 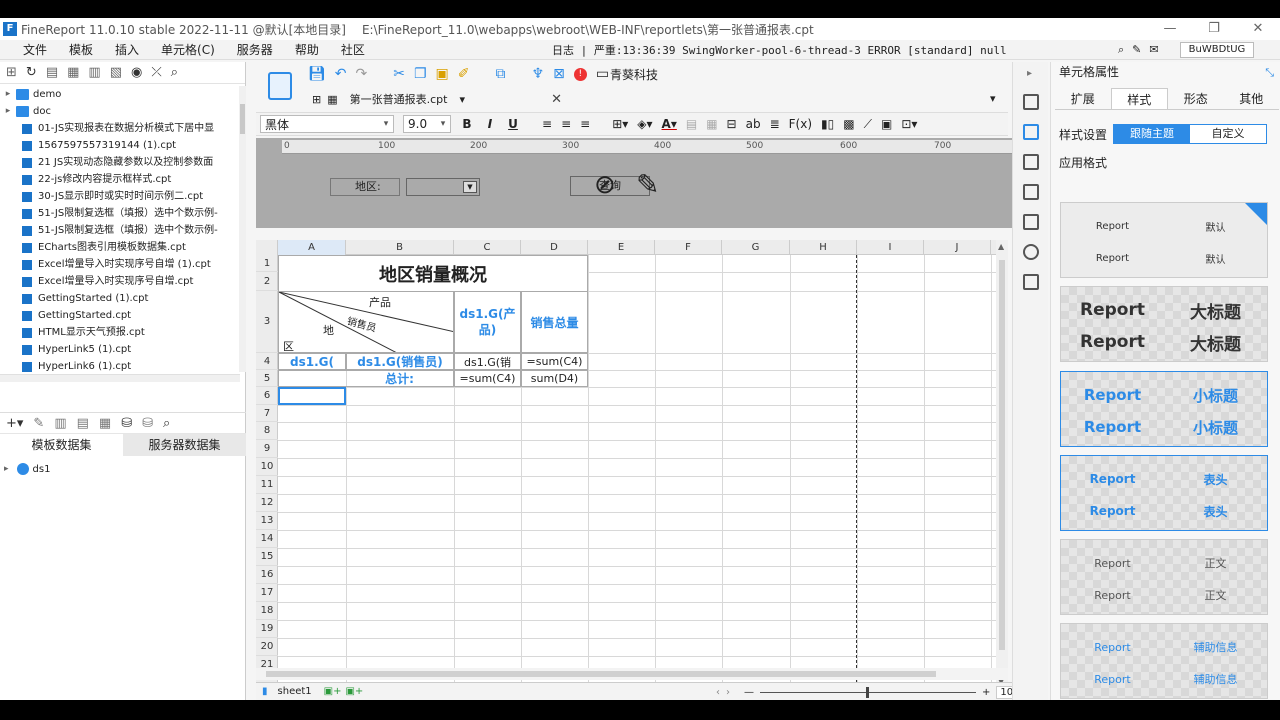 What do you see at coordinates (711, 124) in the screenshot?
I see `unmerge-icon: ▦` at bounding box center [711, 124].